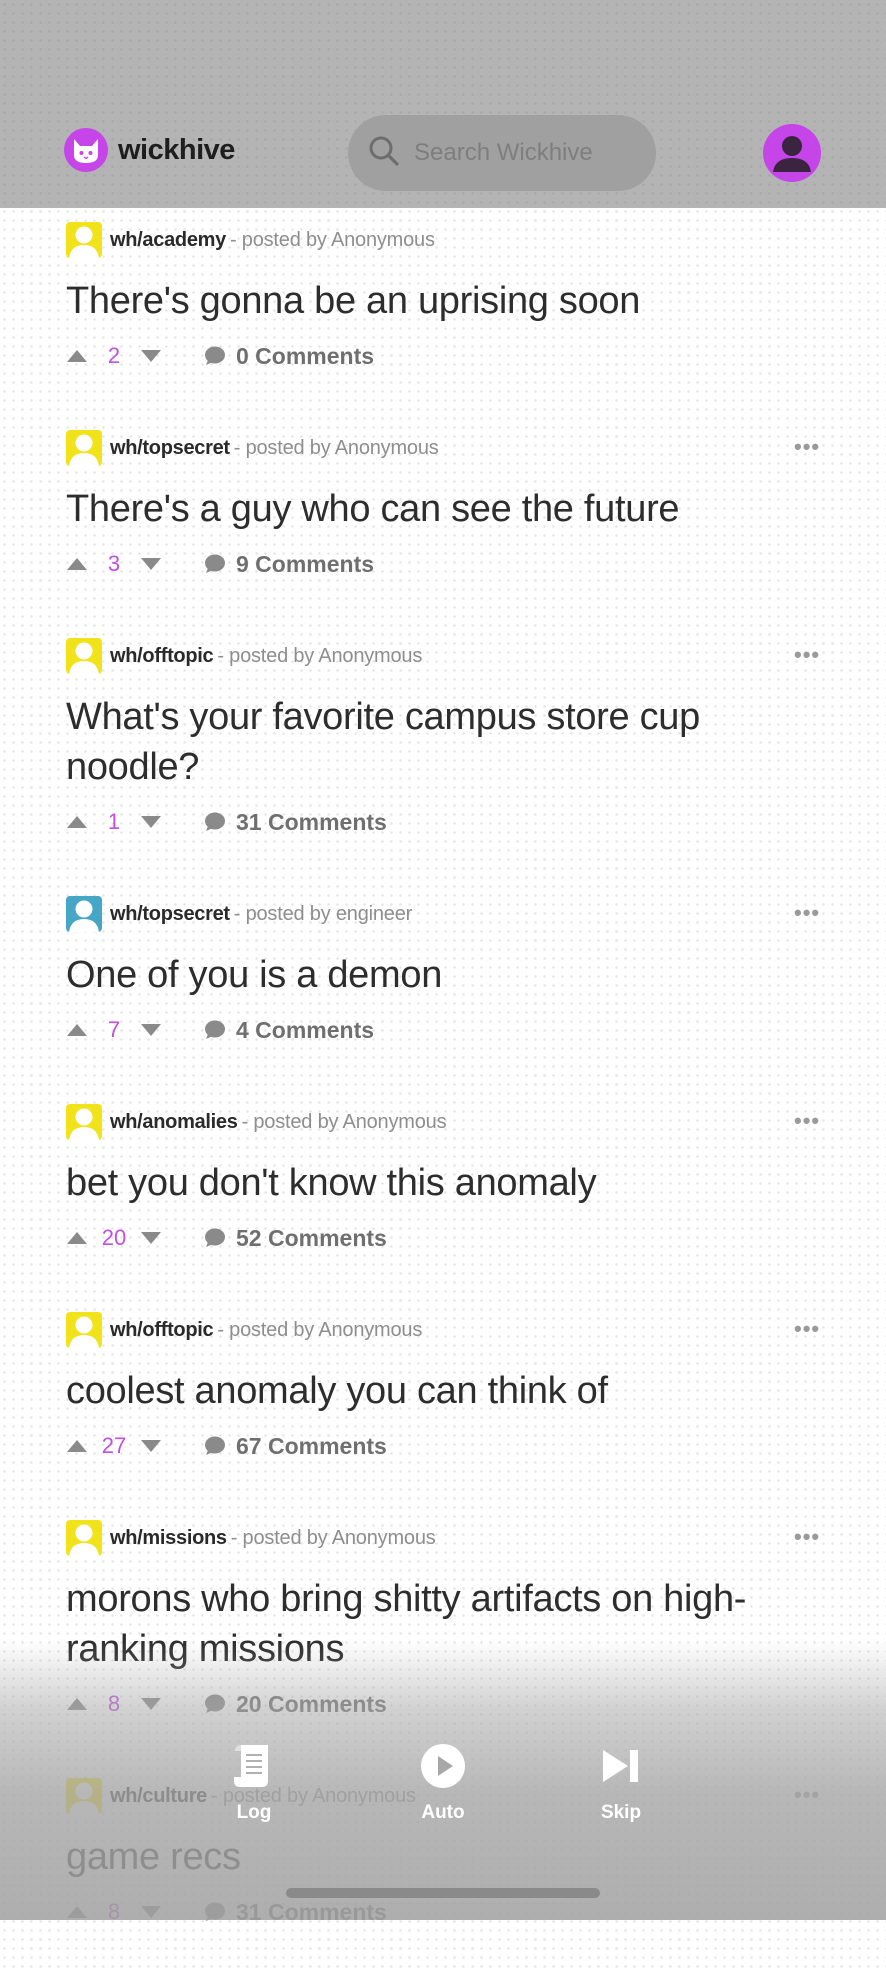 The width and height of the screenshot is (886, 1972). I want to click on post-actions: 20 52 Comments, so click(226, 1238).